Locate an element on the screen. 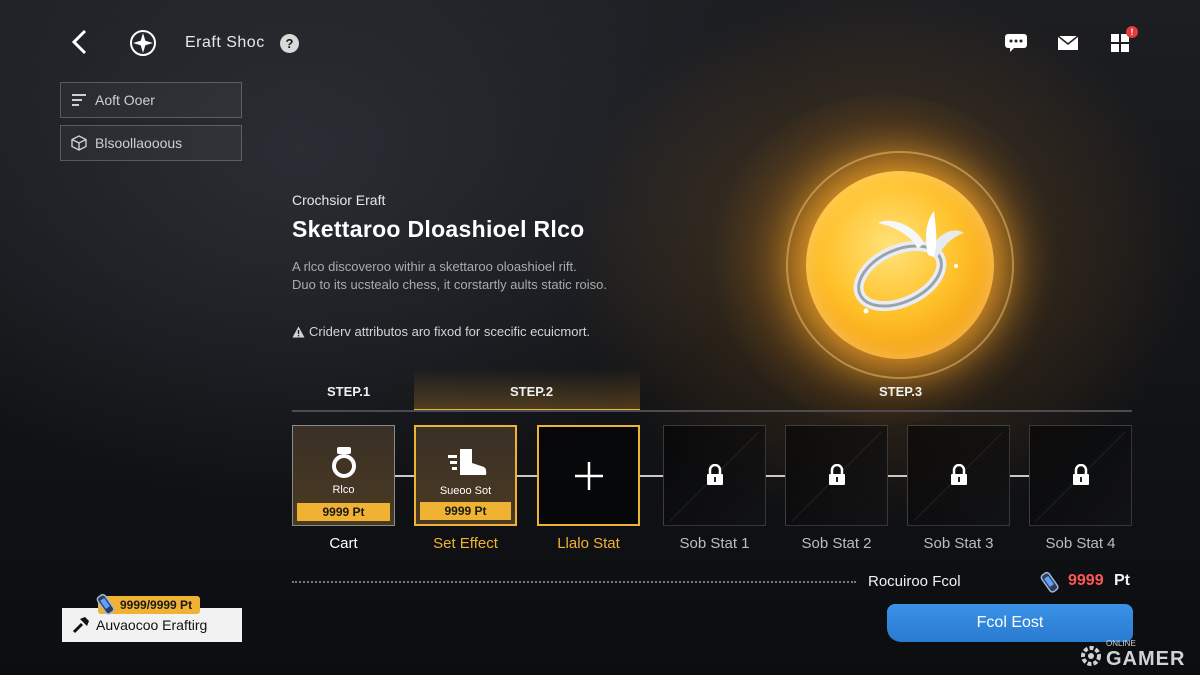 The width and height of the screenshot is (1200, 675). slot-caption: Set Effect is located at coordinates (465, 543).